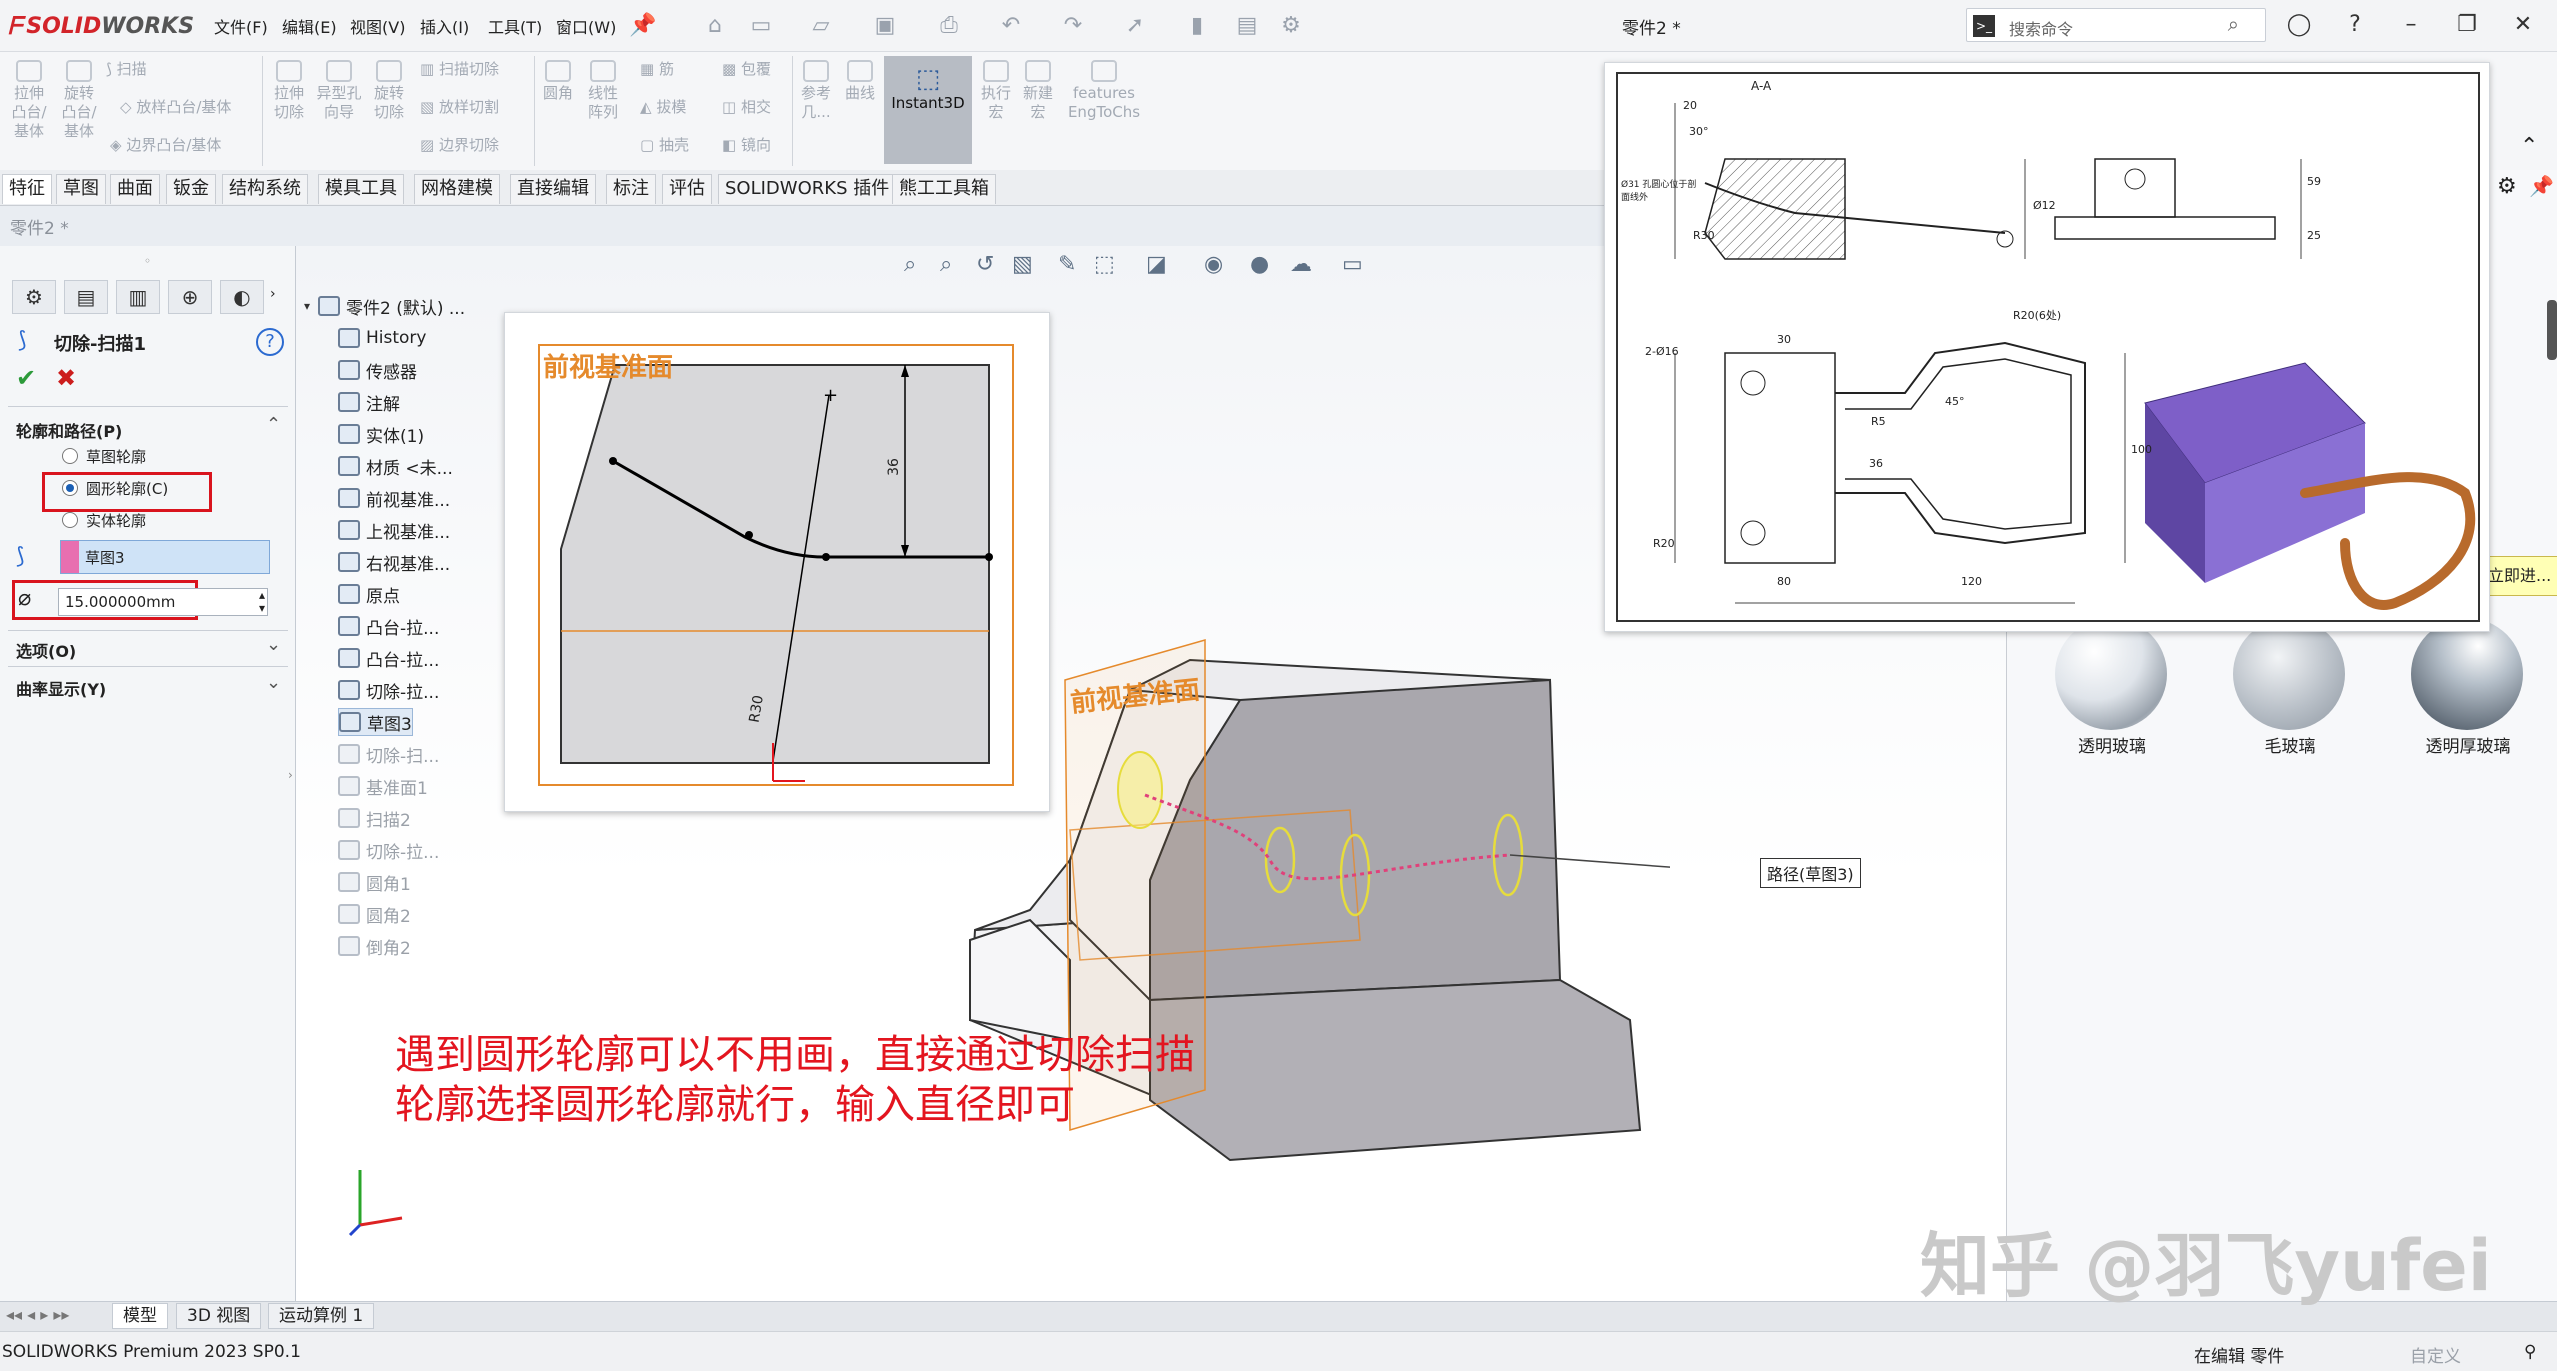 This screenshot has height=1371, width=2557. Describe the element at coordinates (2041, 28) in the screenshot. I see `search-input: 搜索命令` at that location.